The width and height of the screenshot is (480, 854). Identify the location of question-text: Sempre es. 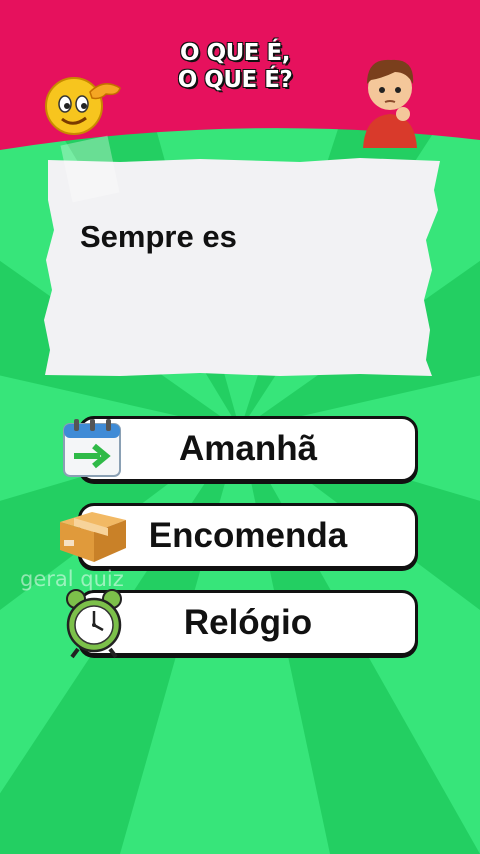
(158, 236).